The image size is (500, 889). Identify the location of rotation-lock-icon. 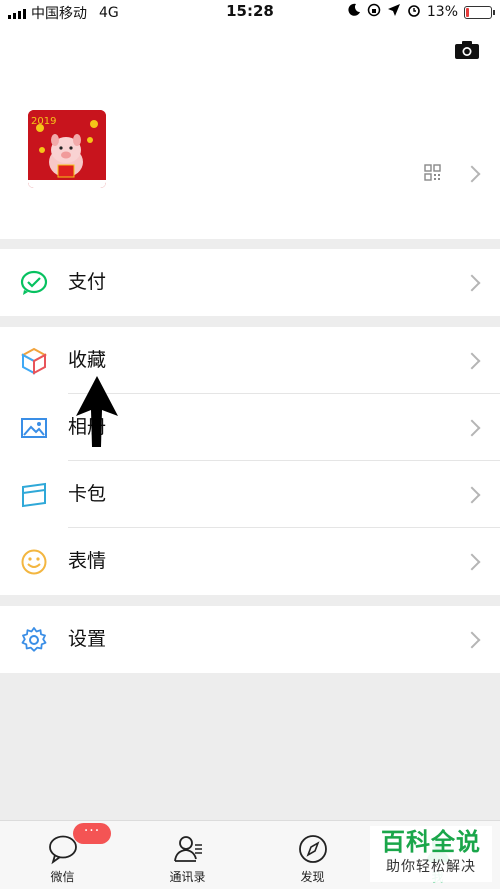
(374, 12).